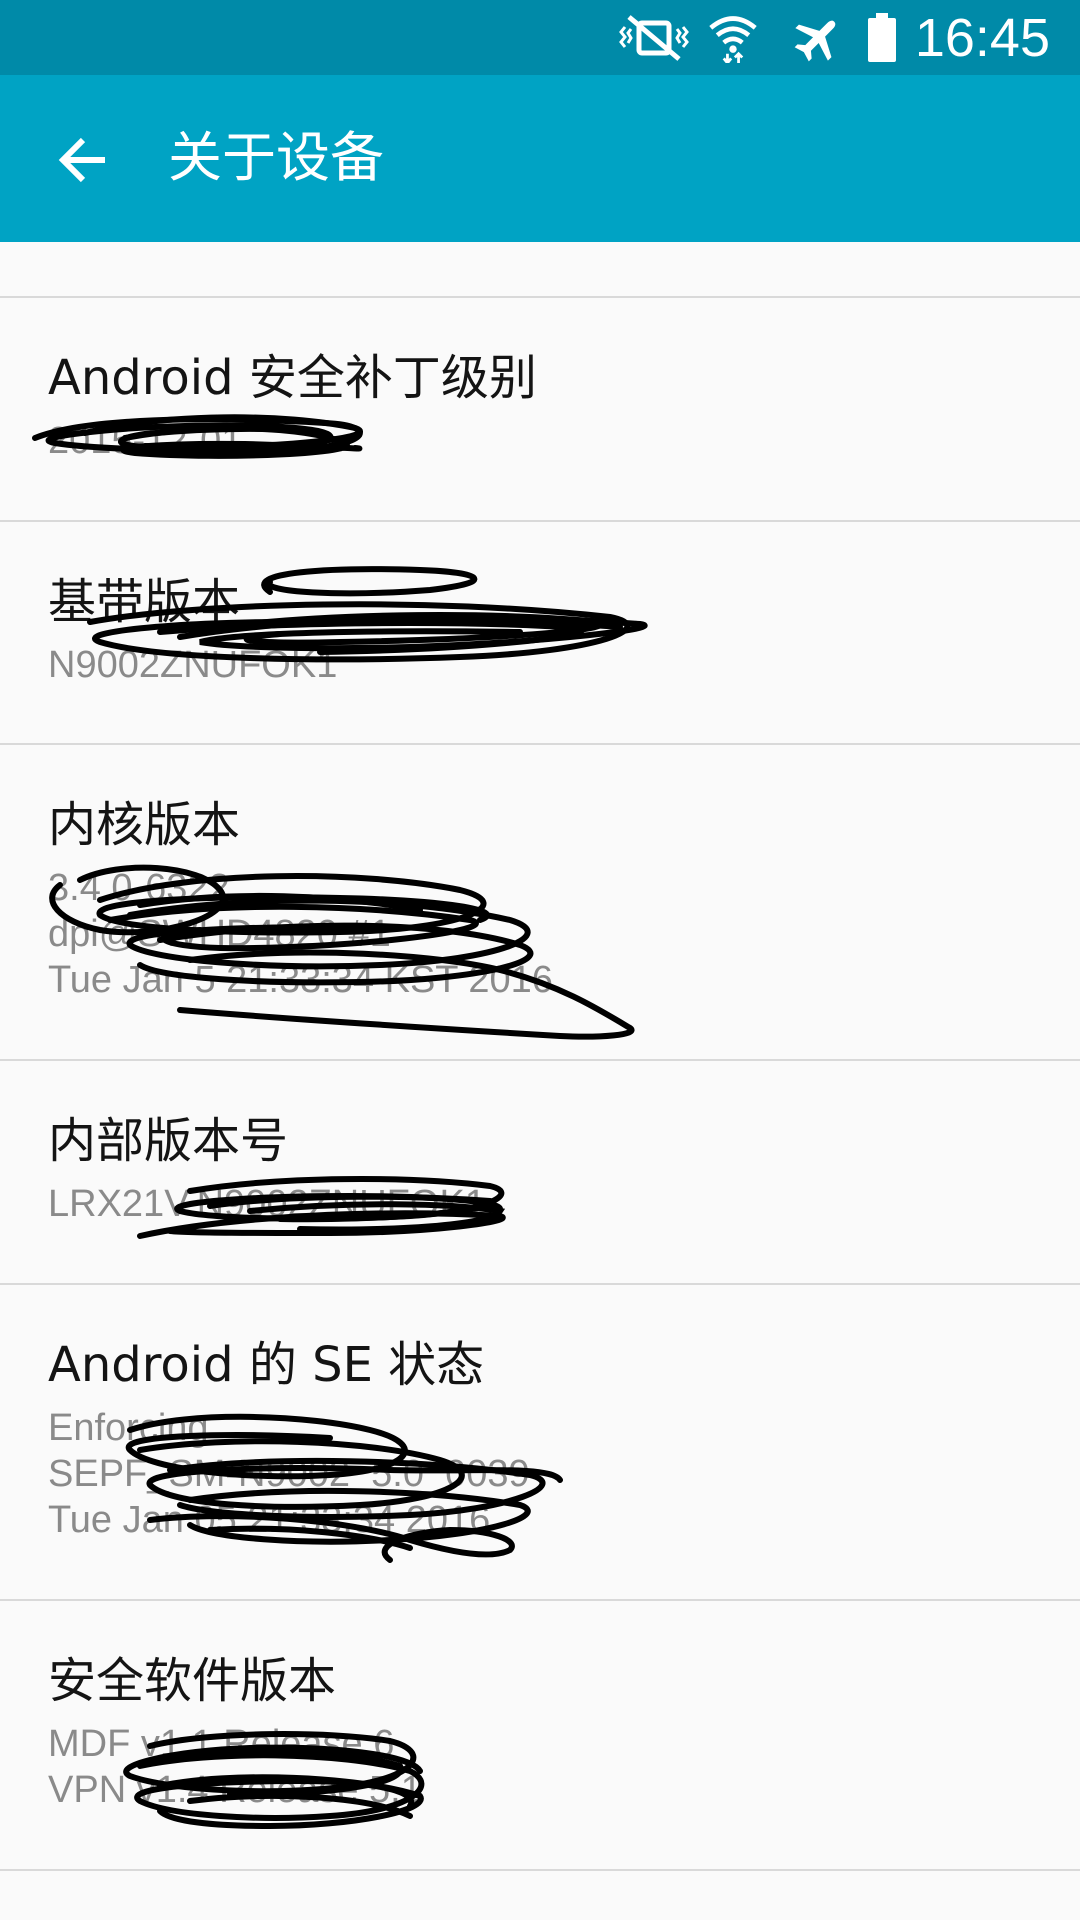  Describe the element at coordinates (540, 409) in the screenshot. I see `list-item-security-patch-level: Android 安全补丁级别 2015-12-01` at that location.